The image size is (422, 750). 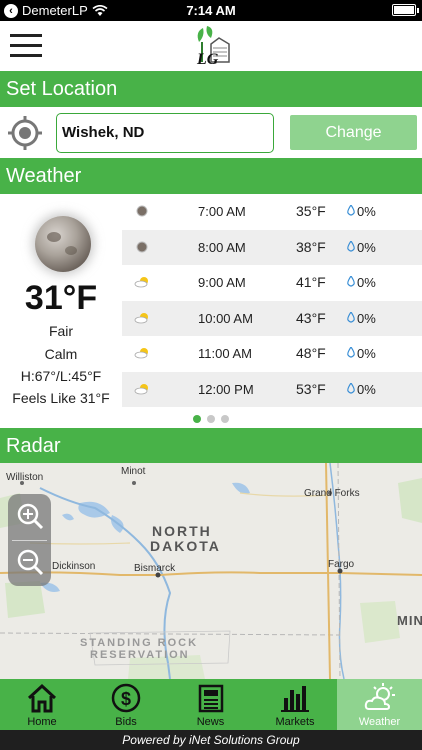 I want to click on hour-time: 11:00 AM, so click(x=225, y=353).